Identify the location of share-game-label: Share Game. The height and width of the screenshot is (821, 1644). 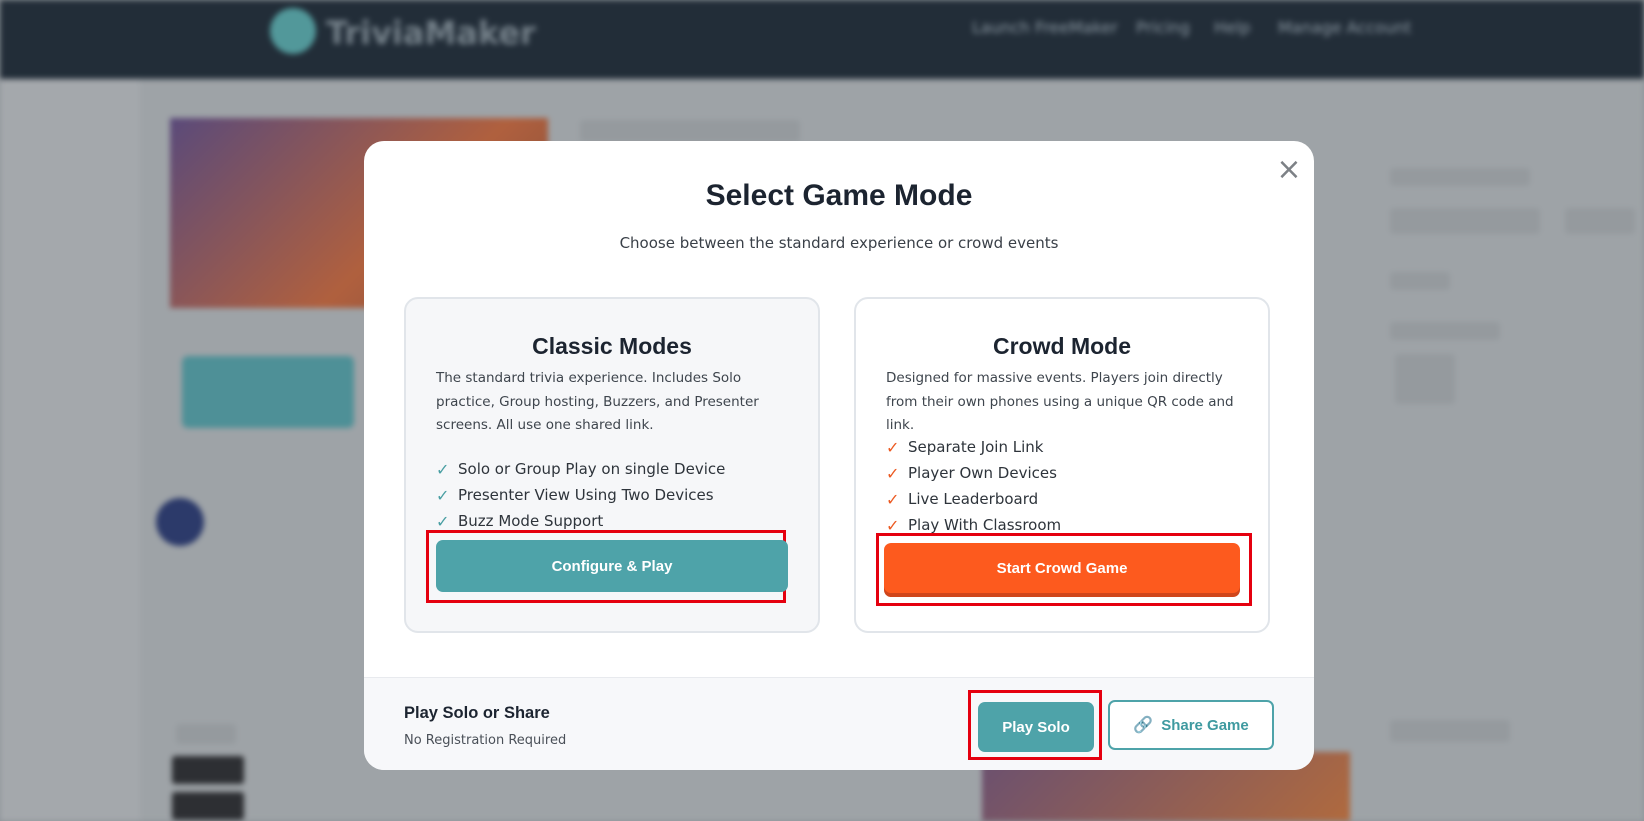
(1205, 725).